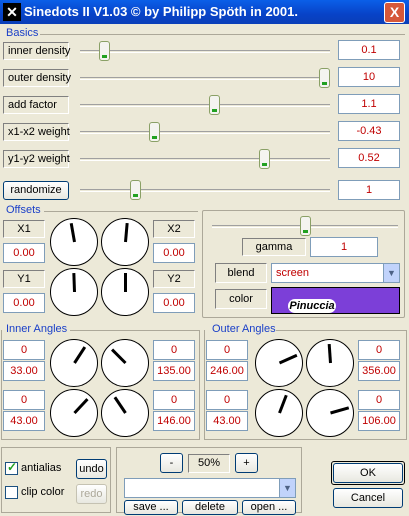 Image resolution: width=409 pixels, height=516 pixels. Describe the element at coordinates (136, 190) in the screenshot. I see `randomize-slider-thumb` at that location.